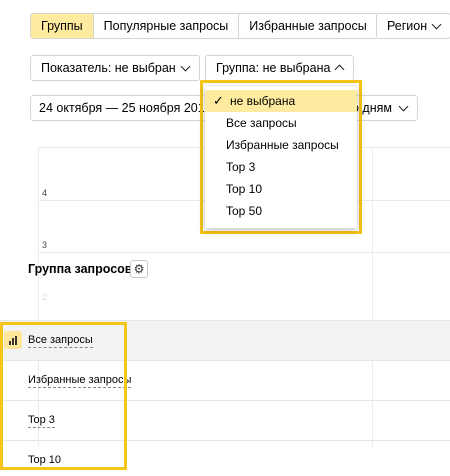  I want to click on group-select-label: Группа: не выбрана, so click(273, 68).